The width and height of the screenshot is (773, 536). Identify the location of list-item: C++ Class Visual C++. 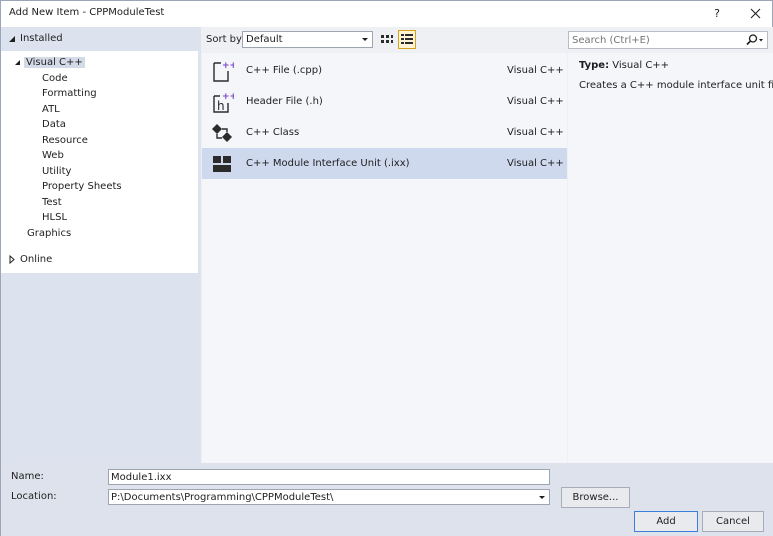
(384, 132).